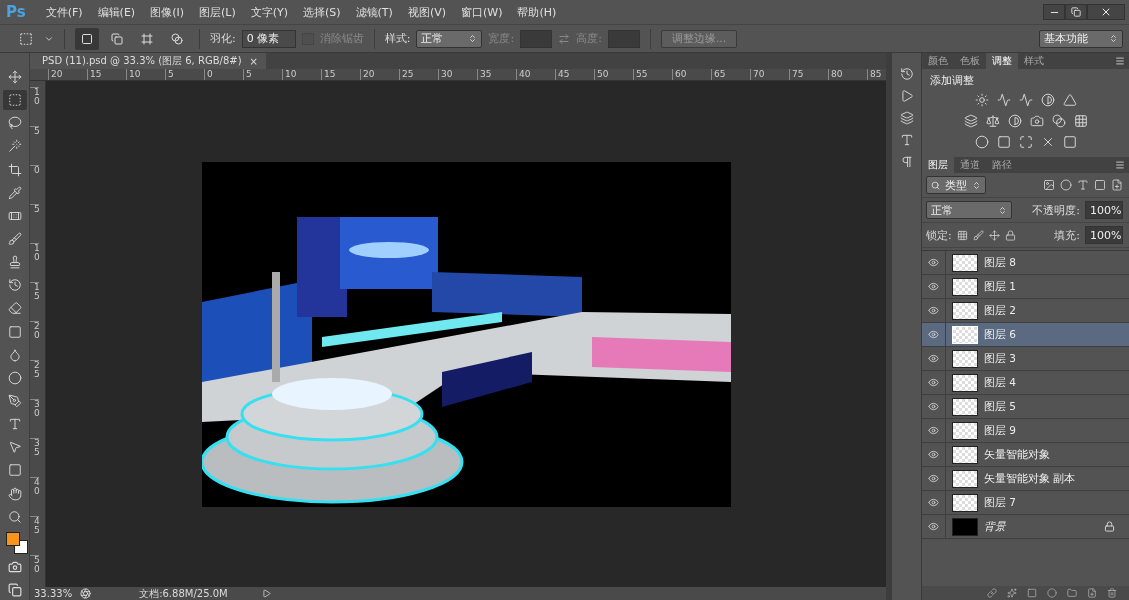 This screenshot has height=600, width=1129. I want to click on ruler-label: 5, so click(34, 145).